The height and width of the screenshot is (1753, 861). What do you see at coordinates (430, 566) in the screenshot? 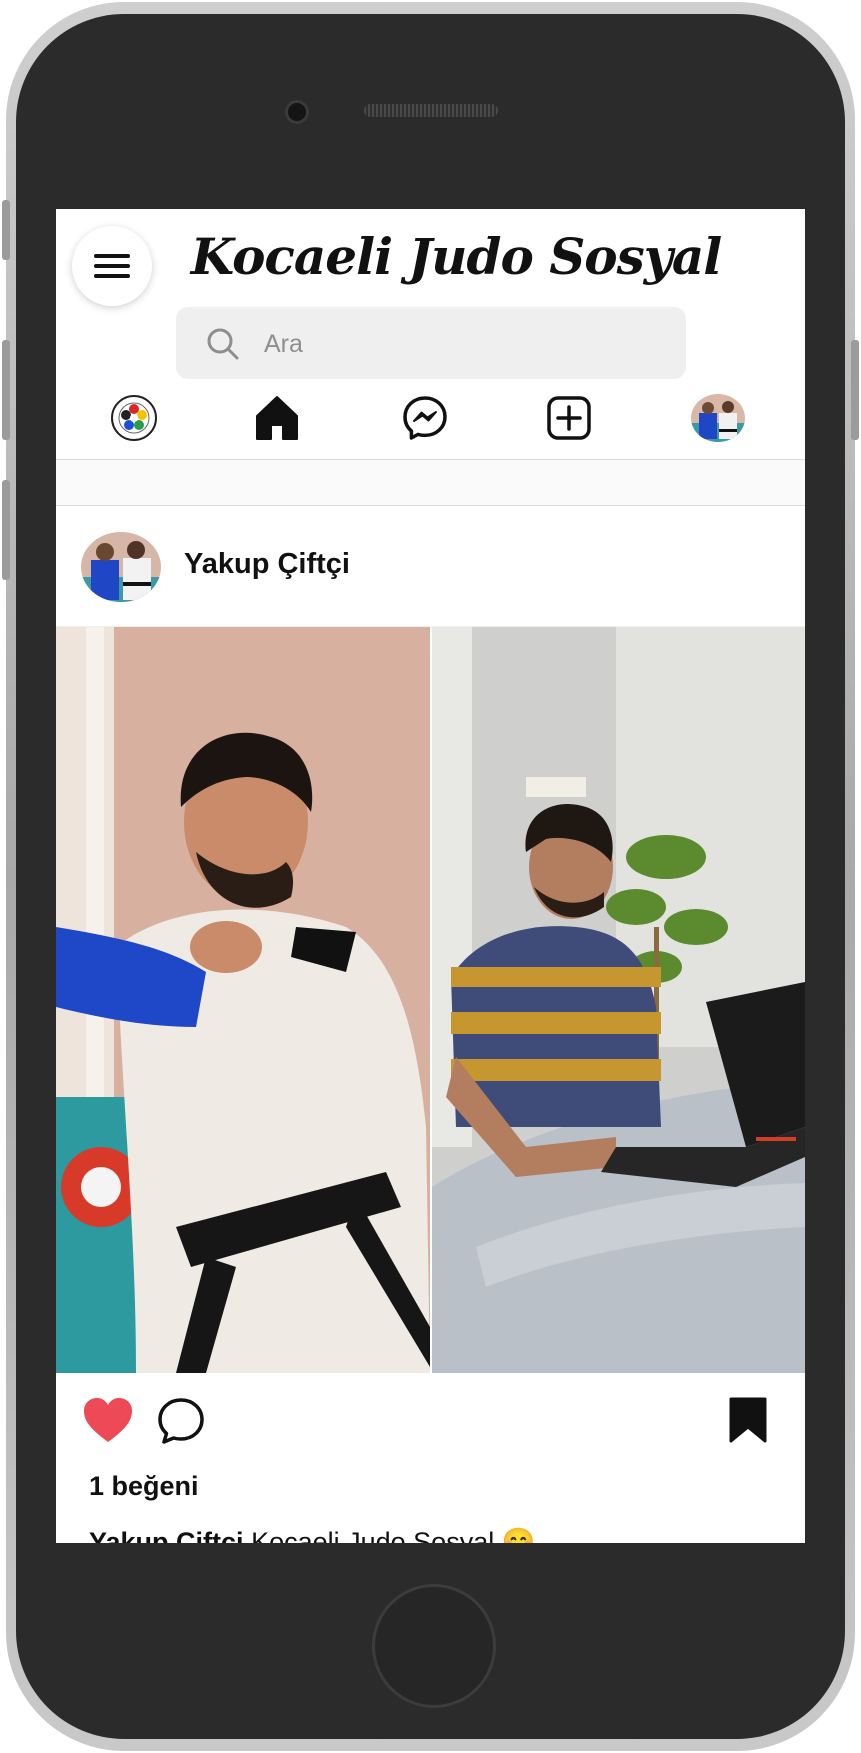
I see `post-header: Yakup Çiftçi` at bounding box center [430, 566].